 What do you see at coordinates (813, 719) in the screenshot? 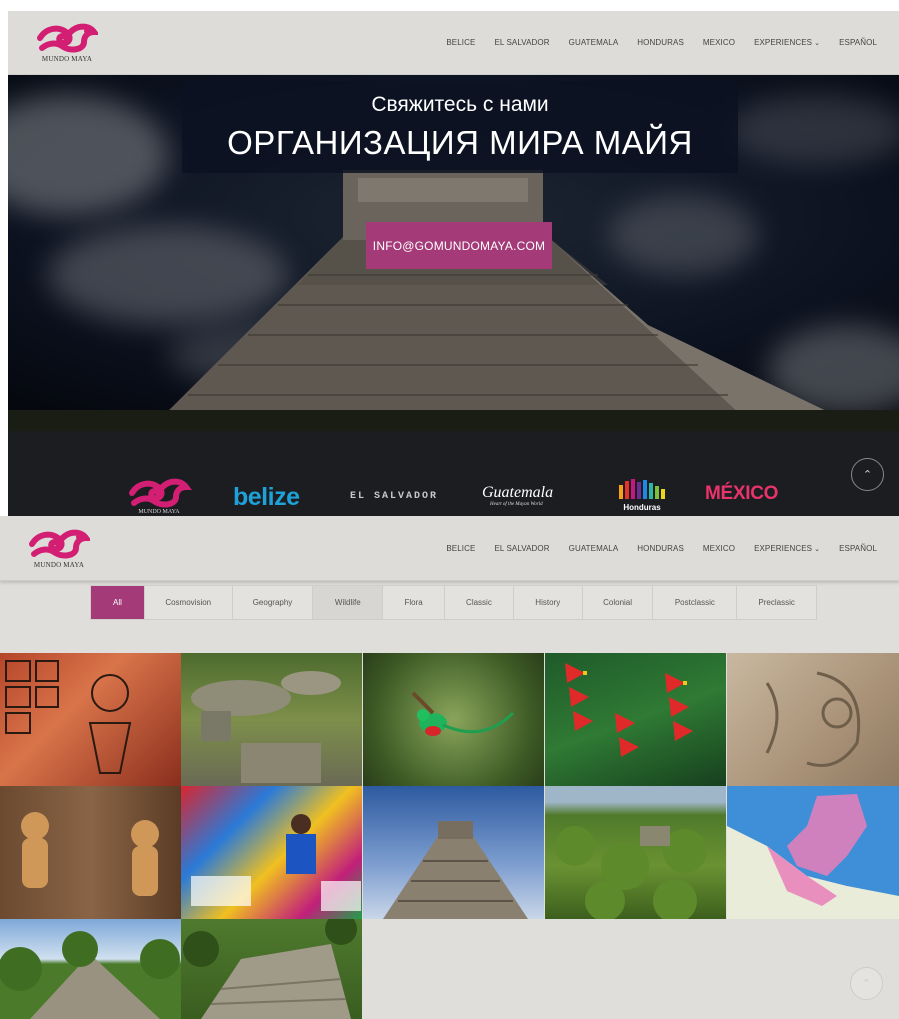
I see `gallery-stone-carving` at bounding box center [813, 719].